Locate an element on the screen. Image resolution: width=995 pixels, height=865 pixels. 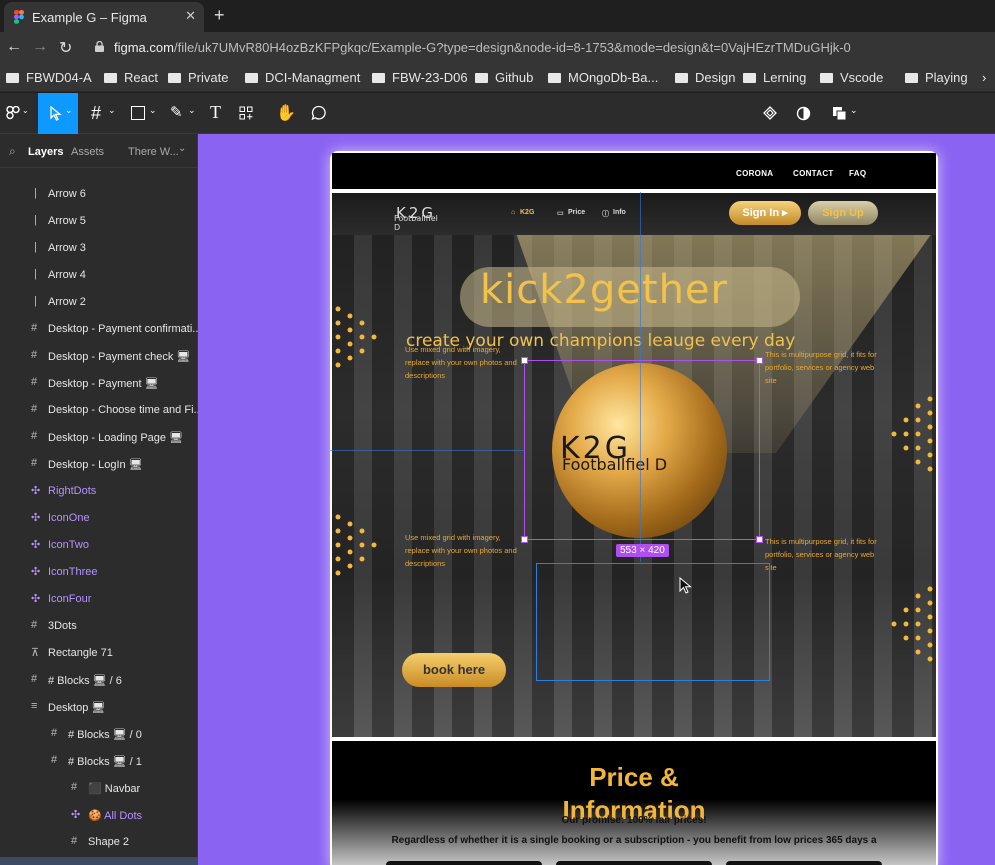
selected-layer-row is located at coordinates (99, 861).